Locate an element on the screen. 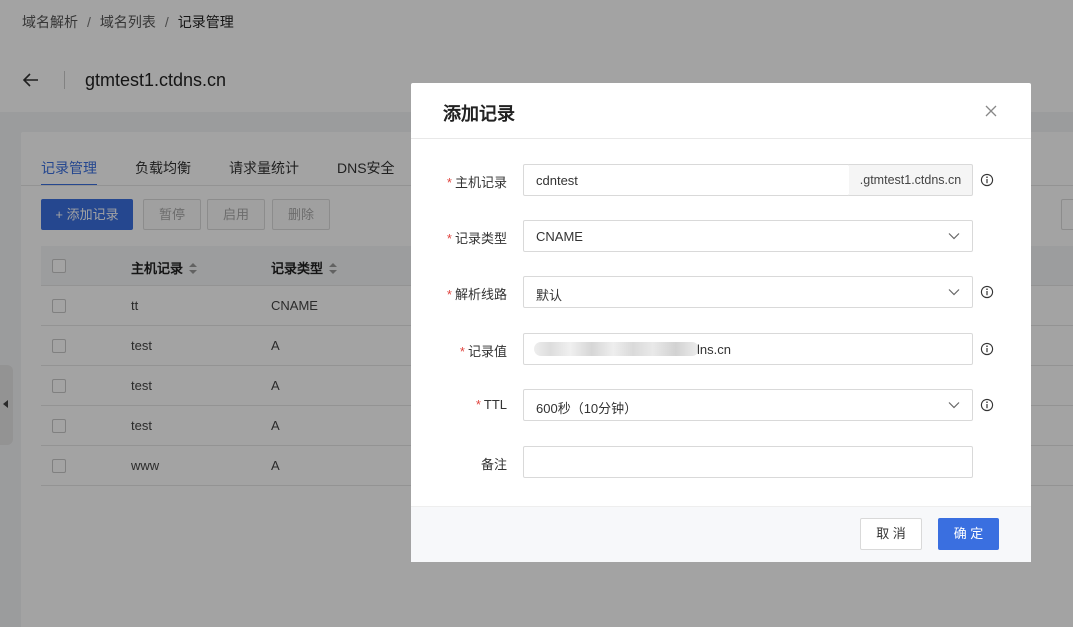 The width and height of the screenshot is (1073, 627). form-row-host: * 主机记录 cdntest .gtmtest1.ctdns.cn is located at coordinates (721, 180).